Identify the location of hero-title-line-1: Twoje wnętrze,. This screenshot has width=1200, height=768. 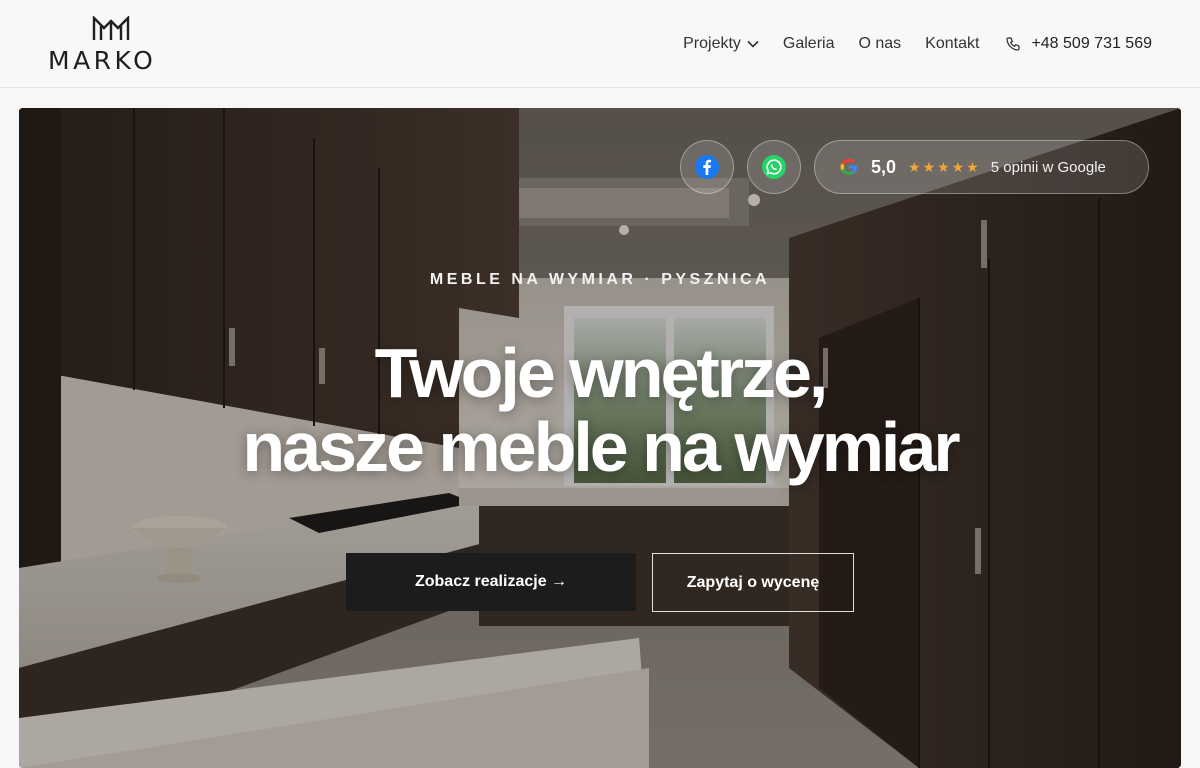
(601, 373).